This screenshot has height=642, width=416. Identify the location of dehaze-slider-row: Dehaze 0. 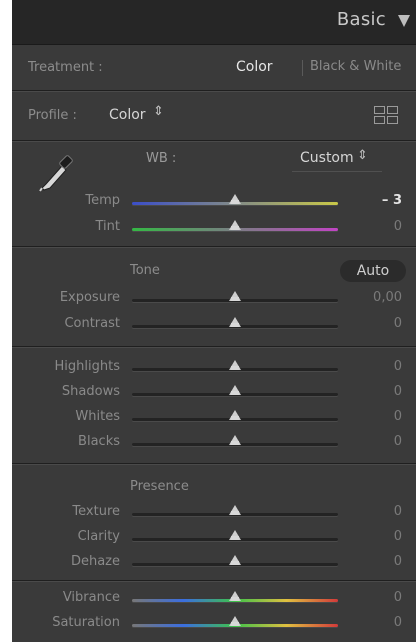
(214, 563).